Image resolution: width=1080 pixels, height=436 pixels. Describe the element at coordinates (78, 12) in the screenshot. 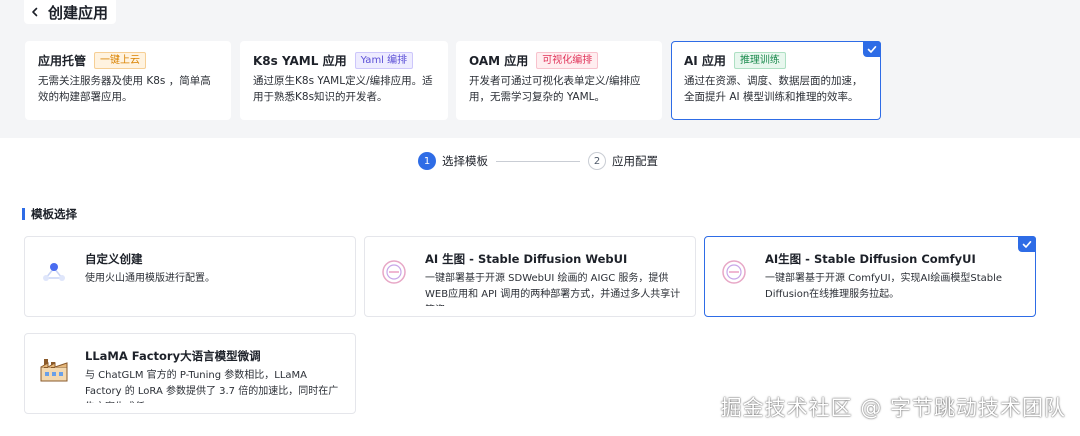

I see `page-title: 创建应用` at that location.